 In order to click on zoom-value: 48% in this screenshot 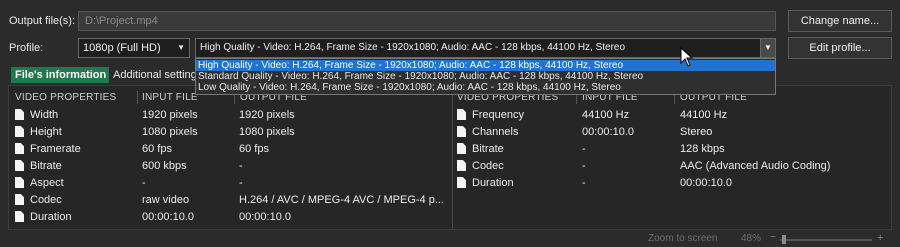, I will do `click(751, 238)`.